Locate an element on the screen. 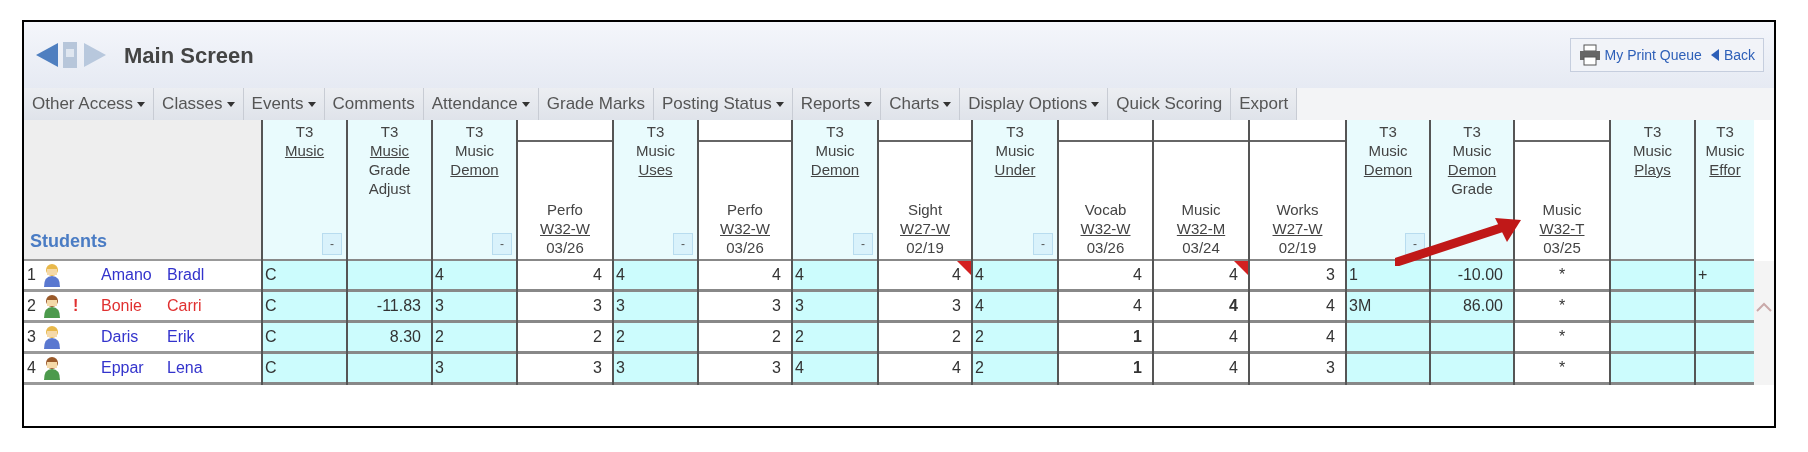  student-last-name: Erik is located at coordinates (181, 337).